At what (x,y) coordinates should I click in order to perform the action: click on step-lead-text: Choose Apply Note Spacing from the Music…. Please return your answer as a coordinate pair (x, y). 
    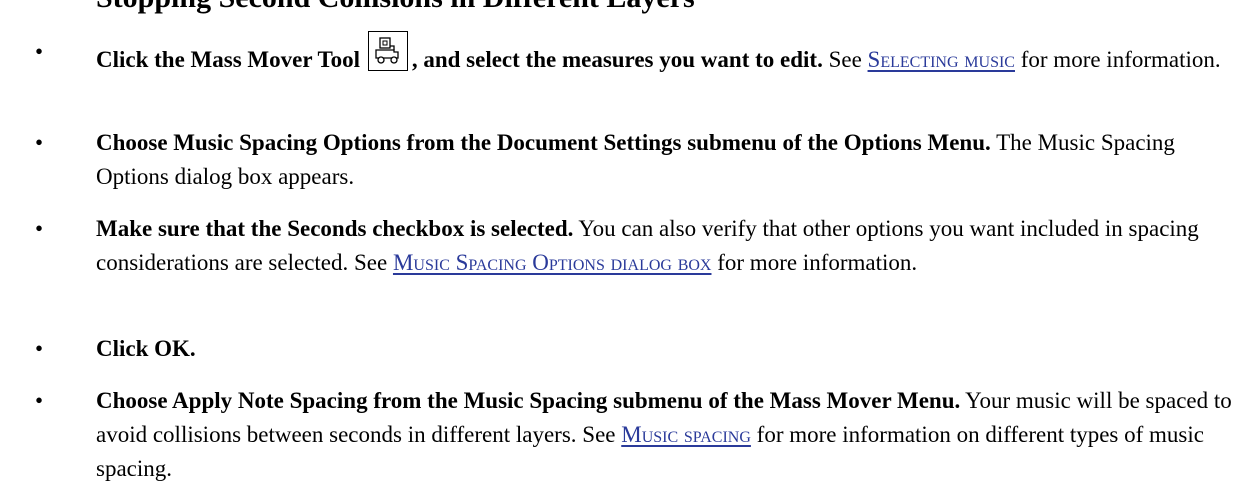
    Looking at the image, I should click on (528, 400).